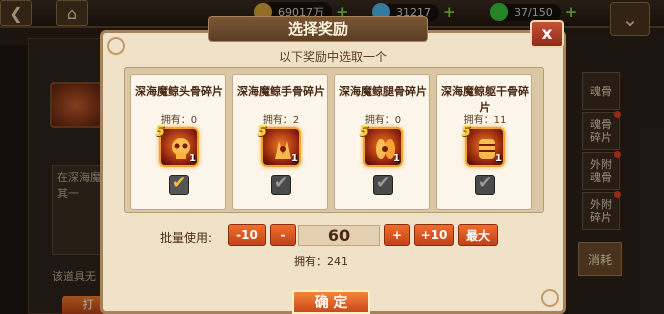 Image resolution: width=664 pixels, height=314 pixels. What do you see at coordinates (434, 235) in the screenshot?
I see `plus-ten-button: +10` at bounding box center [434, 235].